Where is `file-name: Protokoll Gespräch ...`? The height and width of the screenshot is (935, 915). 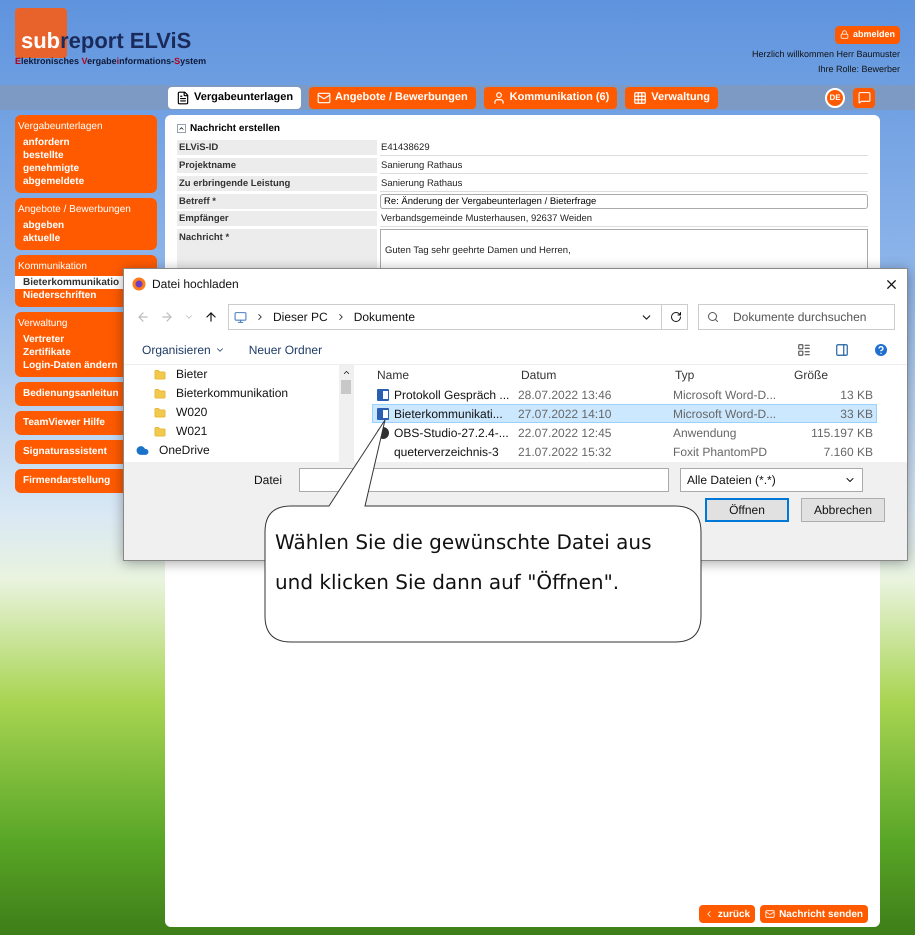
file-name: Protokoll Gespräch ... is located at coordinates (452, 395).